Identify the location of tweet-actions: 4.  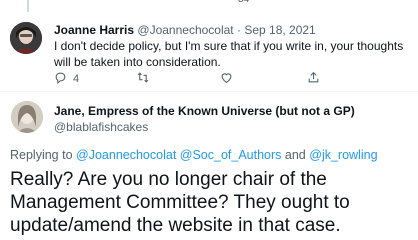
(229, 79).